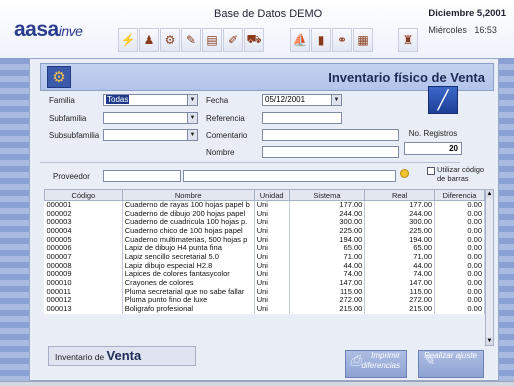  Describe the element at coordinates (408, 40) in the screenshot. I see `person-icon: ♜` at that location.